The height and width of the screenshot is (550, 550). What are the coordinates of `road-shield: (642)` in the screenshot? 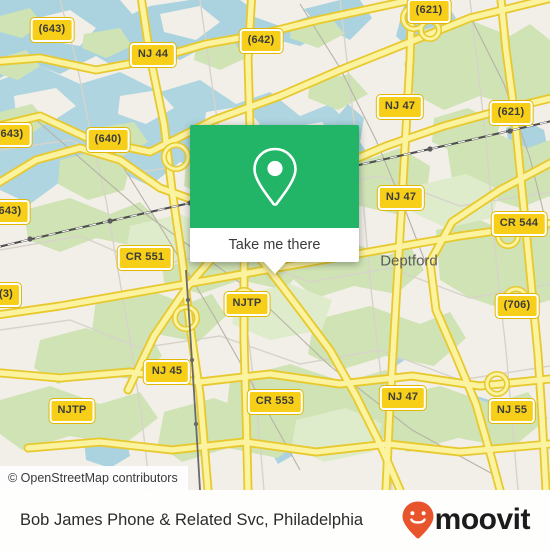 It's located at (261, 41).